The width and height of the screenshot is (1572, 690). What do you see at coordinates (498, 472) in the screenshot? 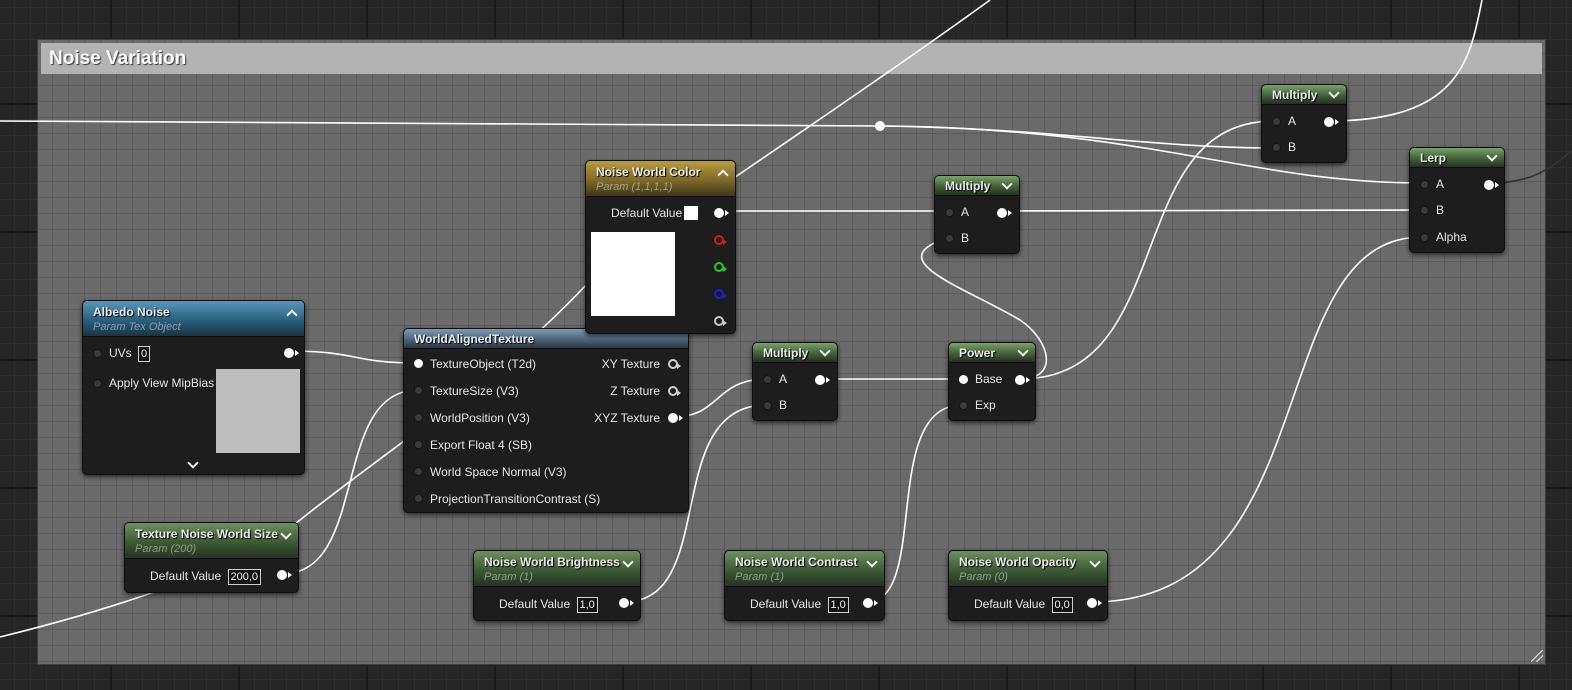
I see `input-label: World Space Normal (V3)` at bounding box center [498, 472].